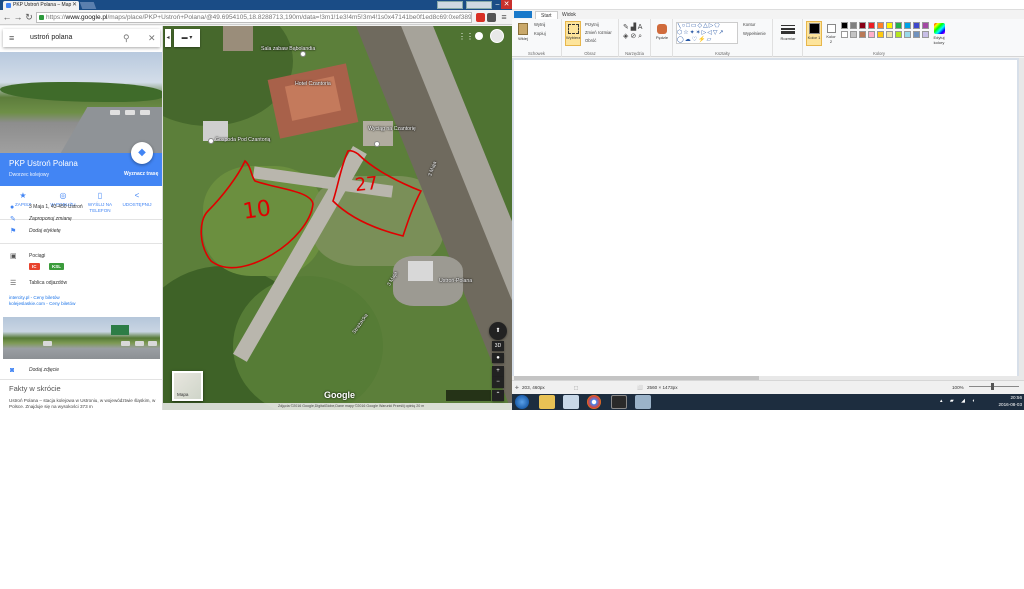  What do you see at coordinates (632, 32) in the screenshot?
I see `tool-icons: ✎ ▟ A ◈ ⊘ ⌕` at bounding box center [632, 32].